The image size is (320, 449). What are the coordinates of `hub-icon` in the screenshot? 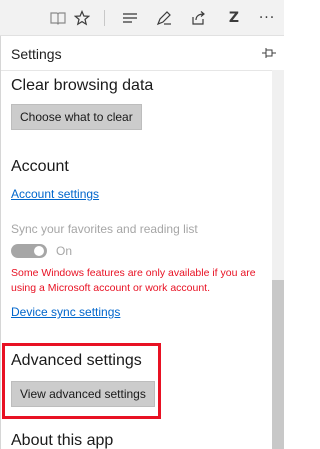 It's located at (130, 18).